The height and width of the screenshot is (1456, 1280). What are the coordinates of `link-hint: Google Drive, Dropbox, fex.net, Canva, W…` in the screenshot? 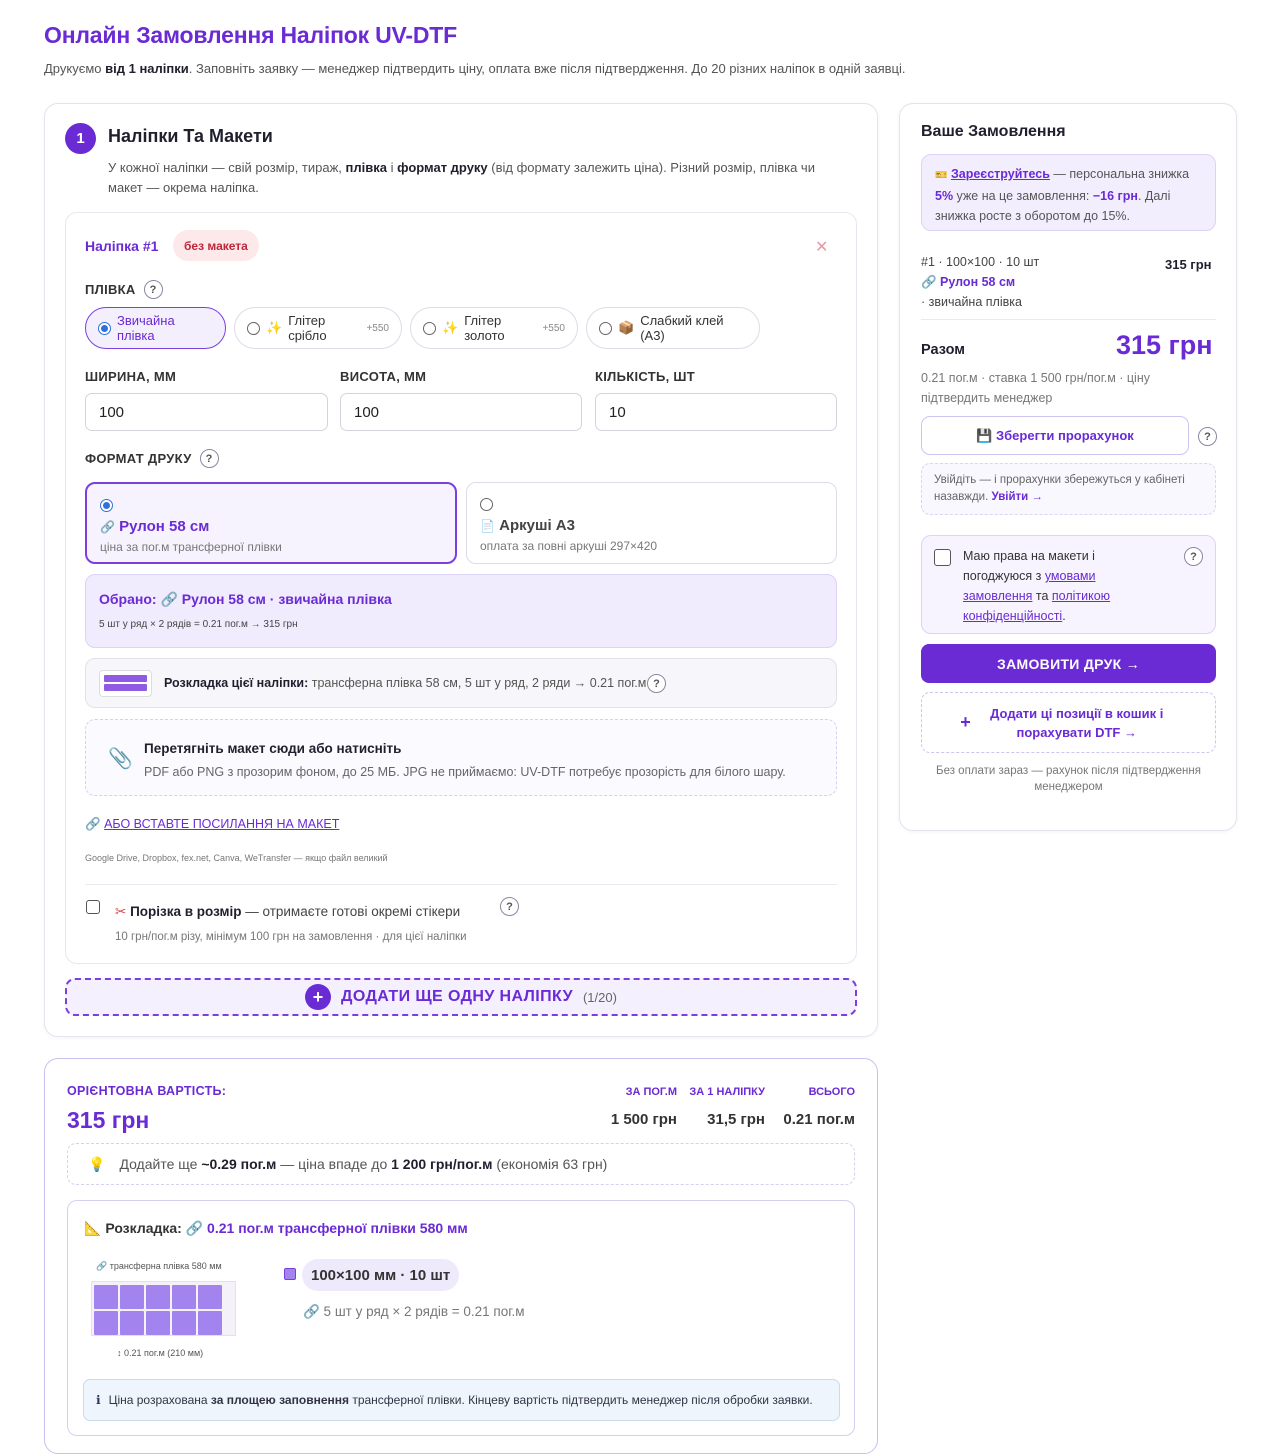 It's located at (236, 858).